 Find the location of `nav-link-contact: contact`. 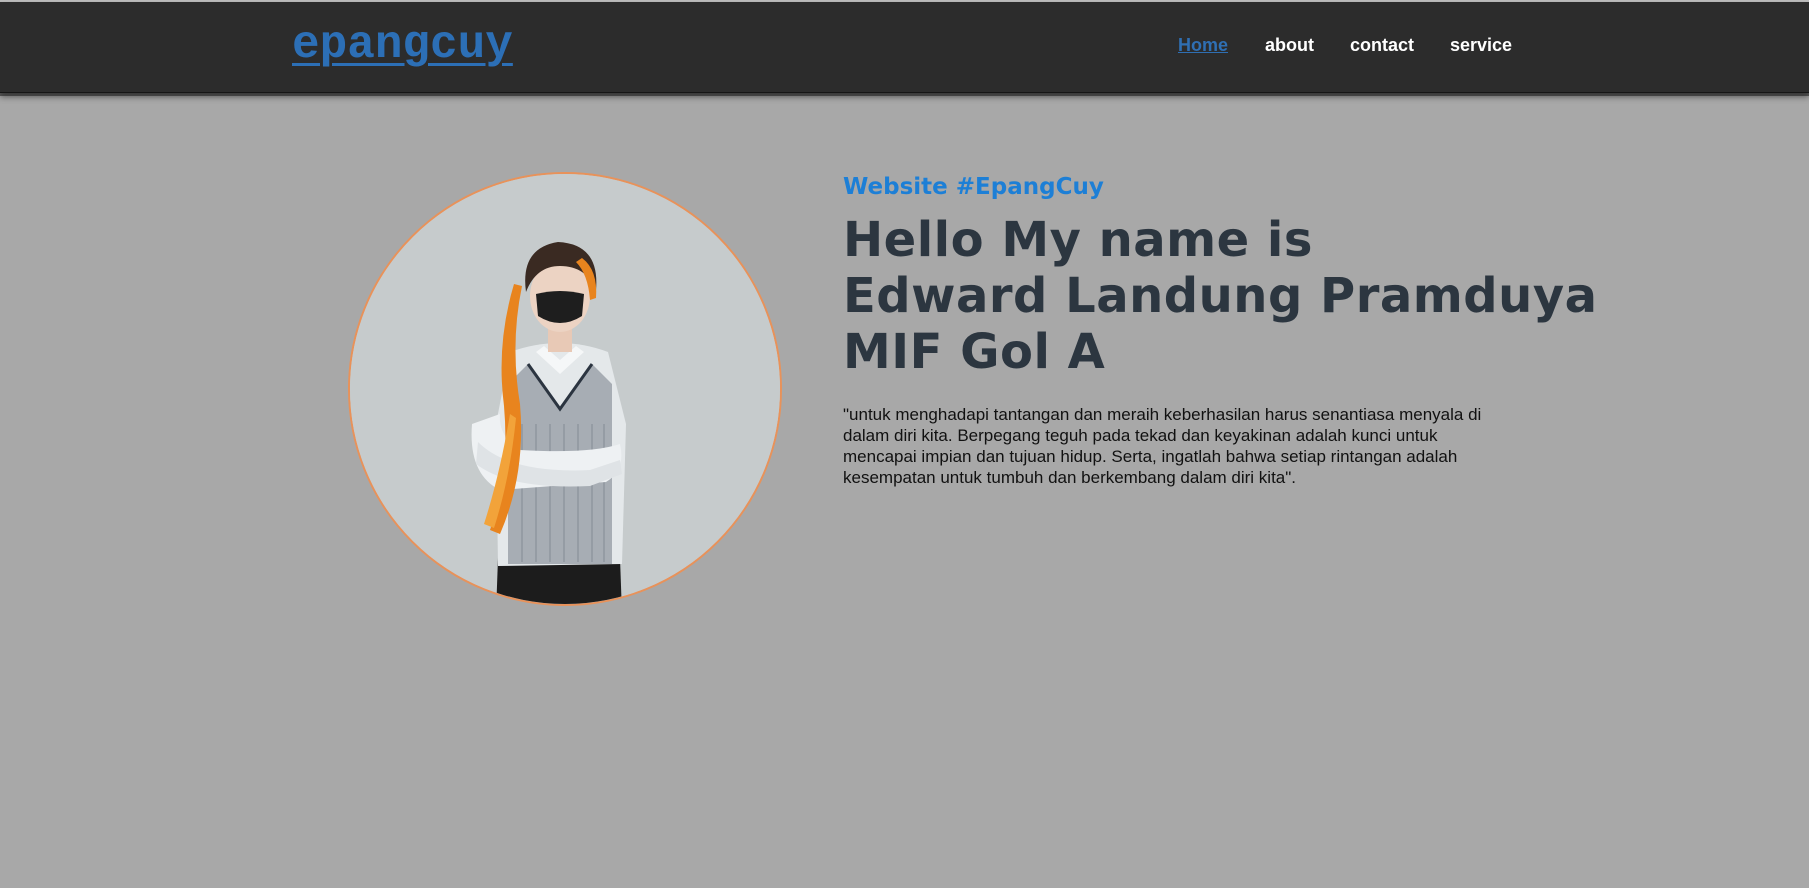

nav-link-contact: contact is located at coordinates (1382, 45).